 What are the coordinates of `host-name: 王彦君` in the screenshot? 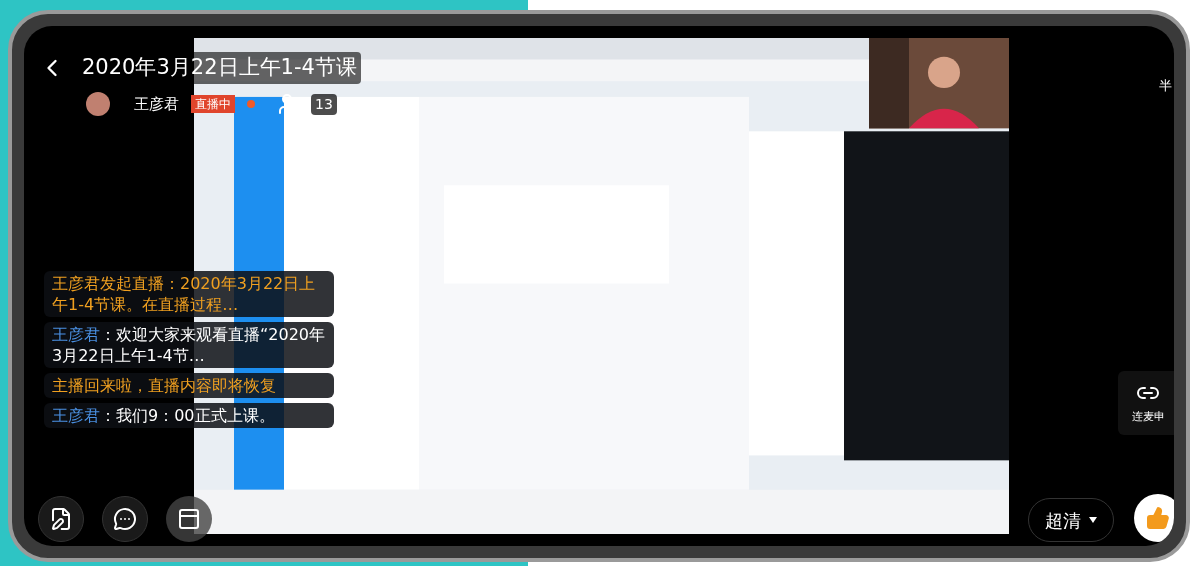 It's located at (156, 104).